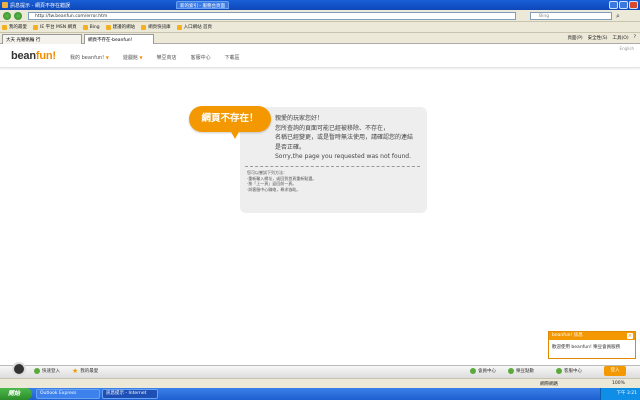  What do you see at coordinates (521, 371) in the screenshot?
I see `points-link: 樂豆點數` at bounding box center [521, 371].